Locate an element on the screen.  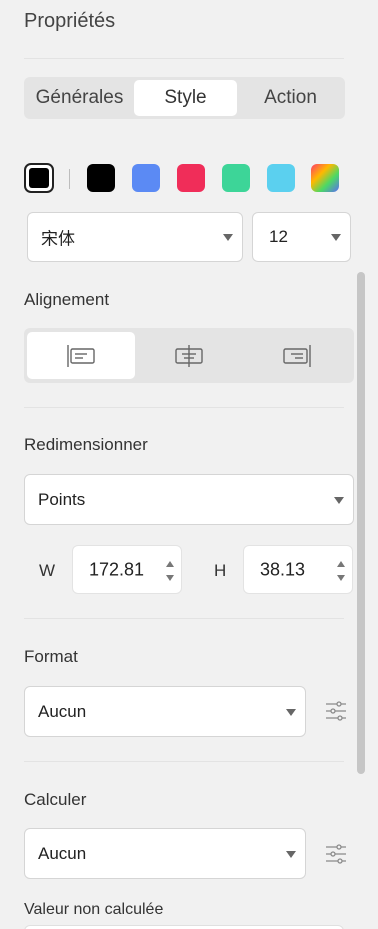
alignment-label: Alignement is located at coordinates (67, 299).